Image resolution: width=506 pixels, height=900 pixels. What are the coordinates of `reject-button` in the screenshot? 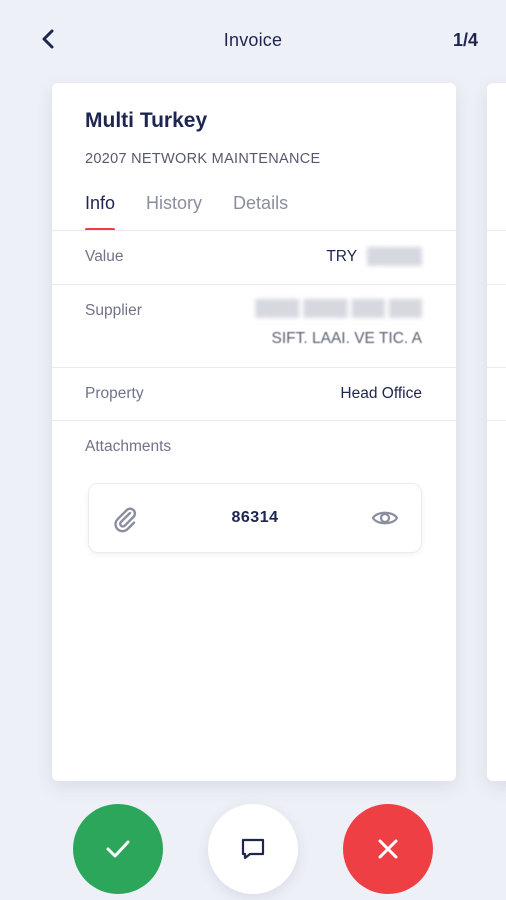 It's located at (388, 849).